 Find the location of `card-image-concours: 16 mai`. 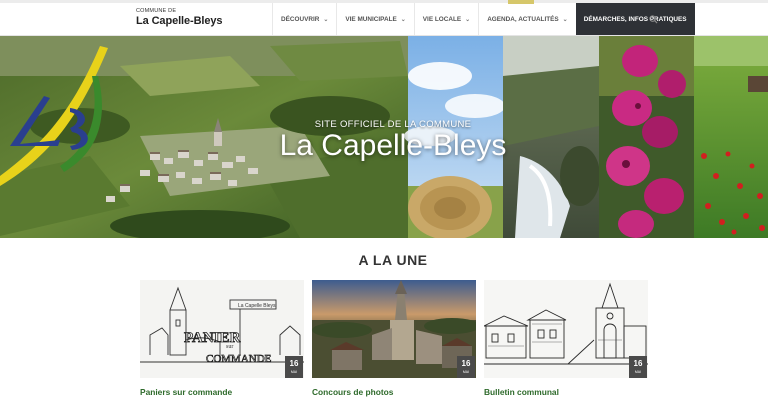

card-image-concours: 16 mai is located at coordinates (394, 329).